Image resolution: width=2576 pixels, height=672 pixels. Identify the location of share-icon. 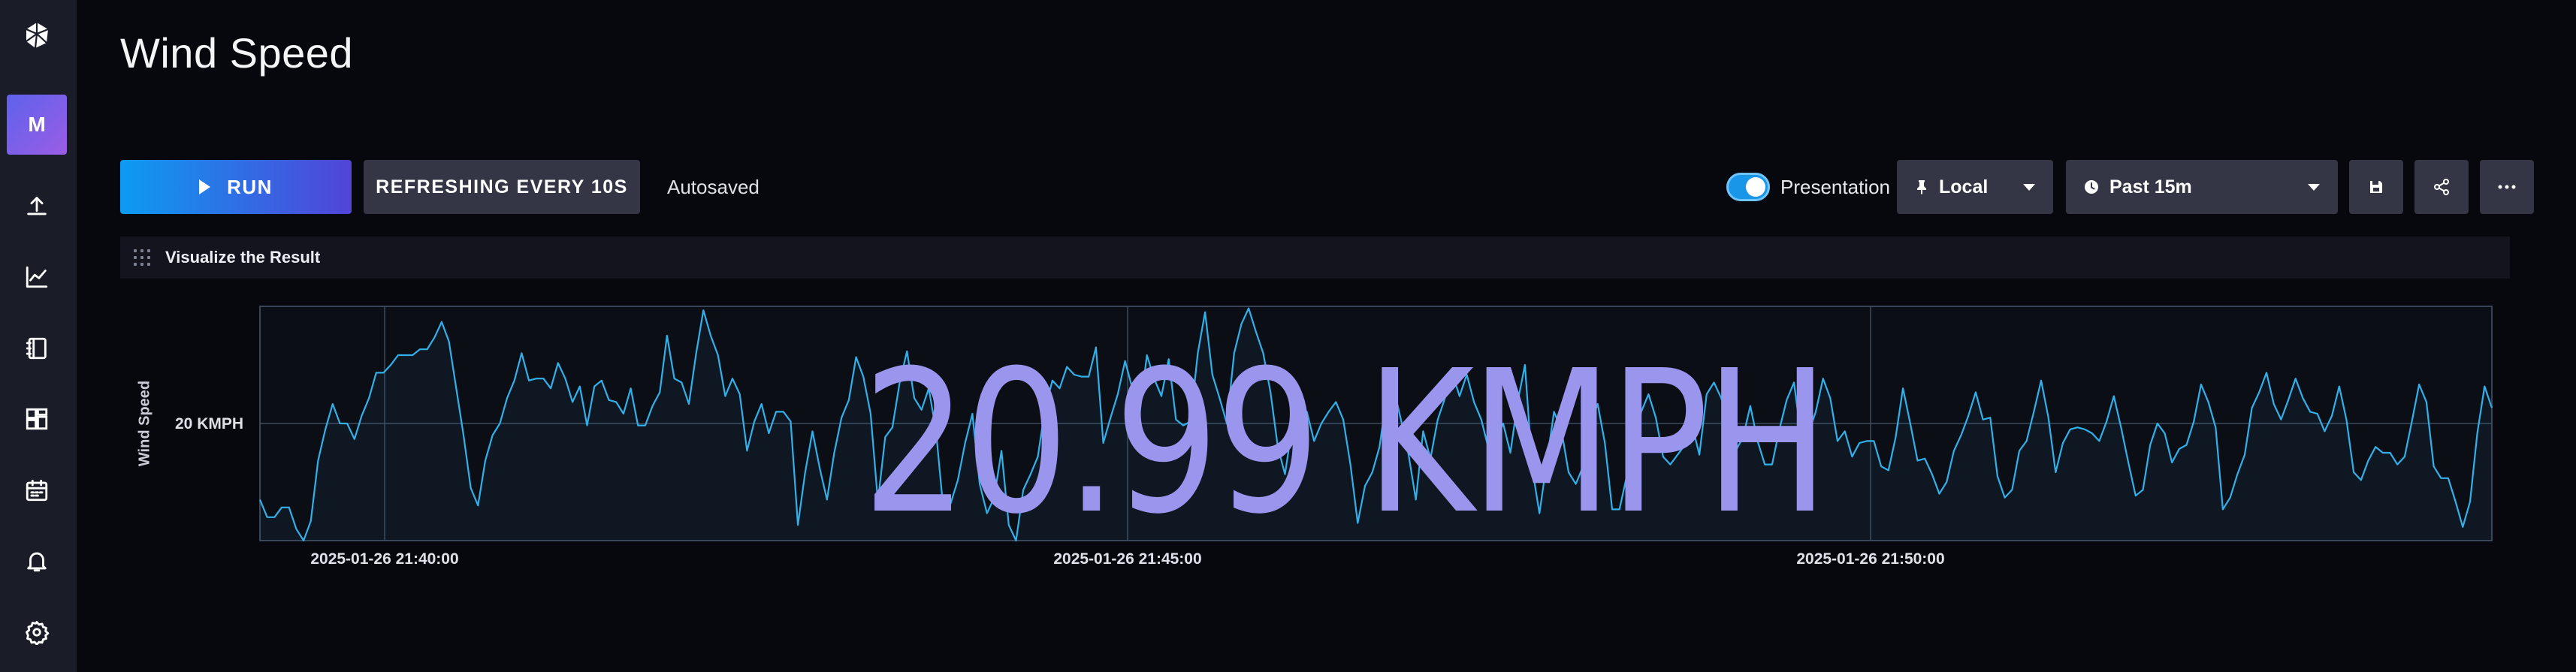
(2441, 187).